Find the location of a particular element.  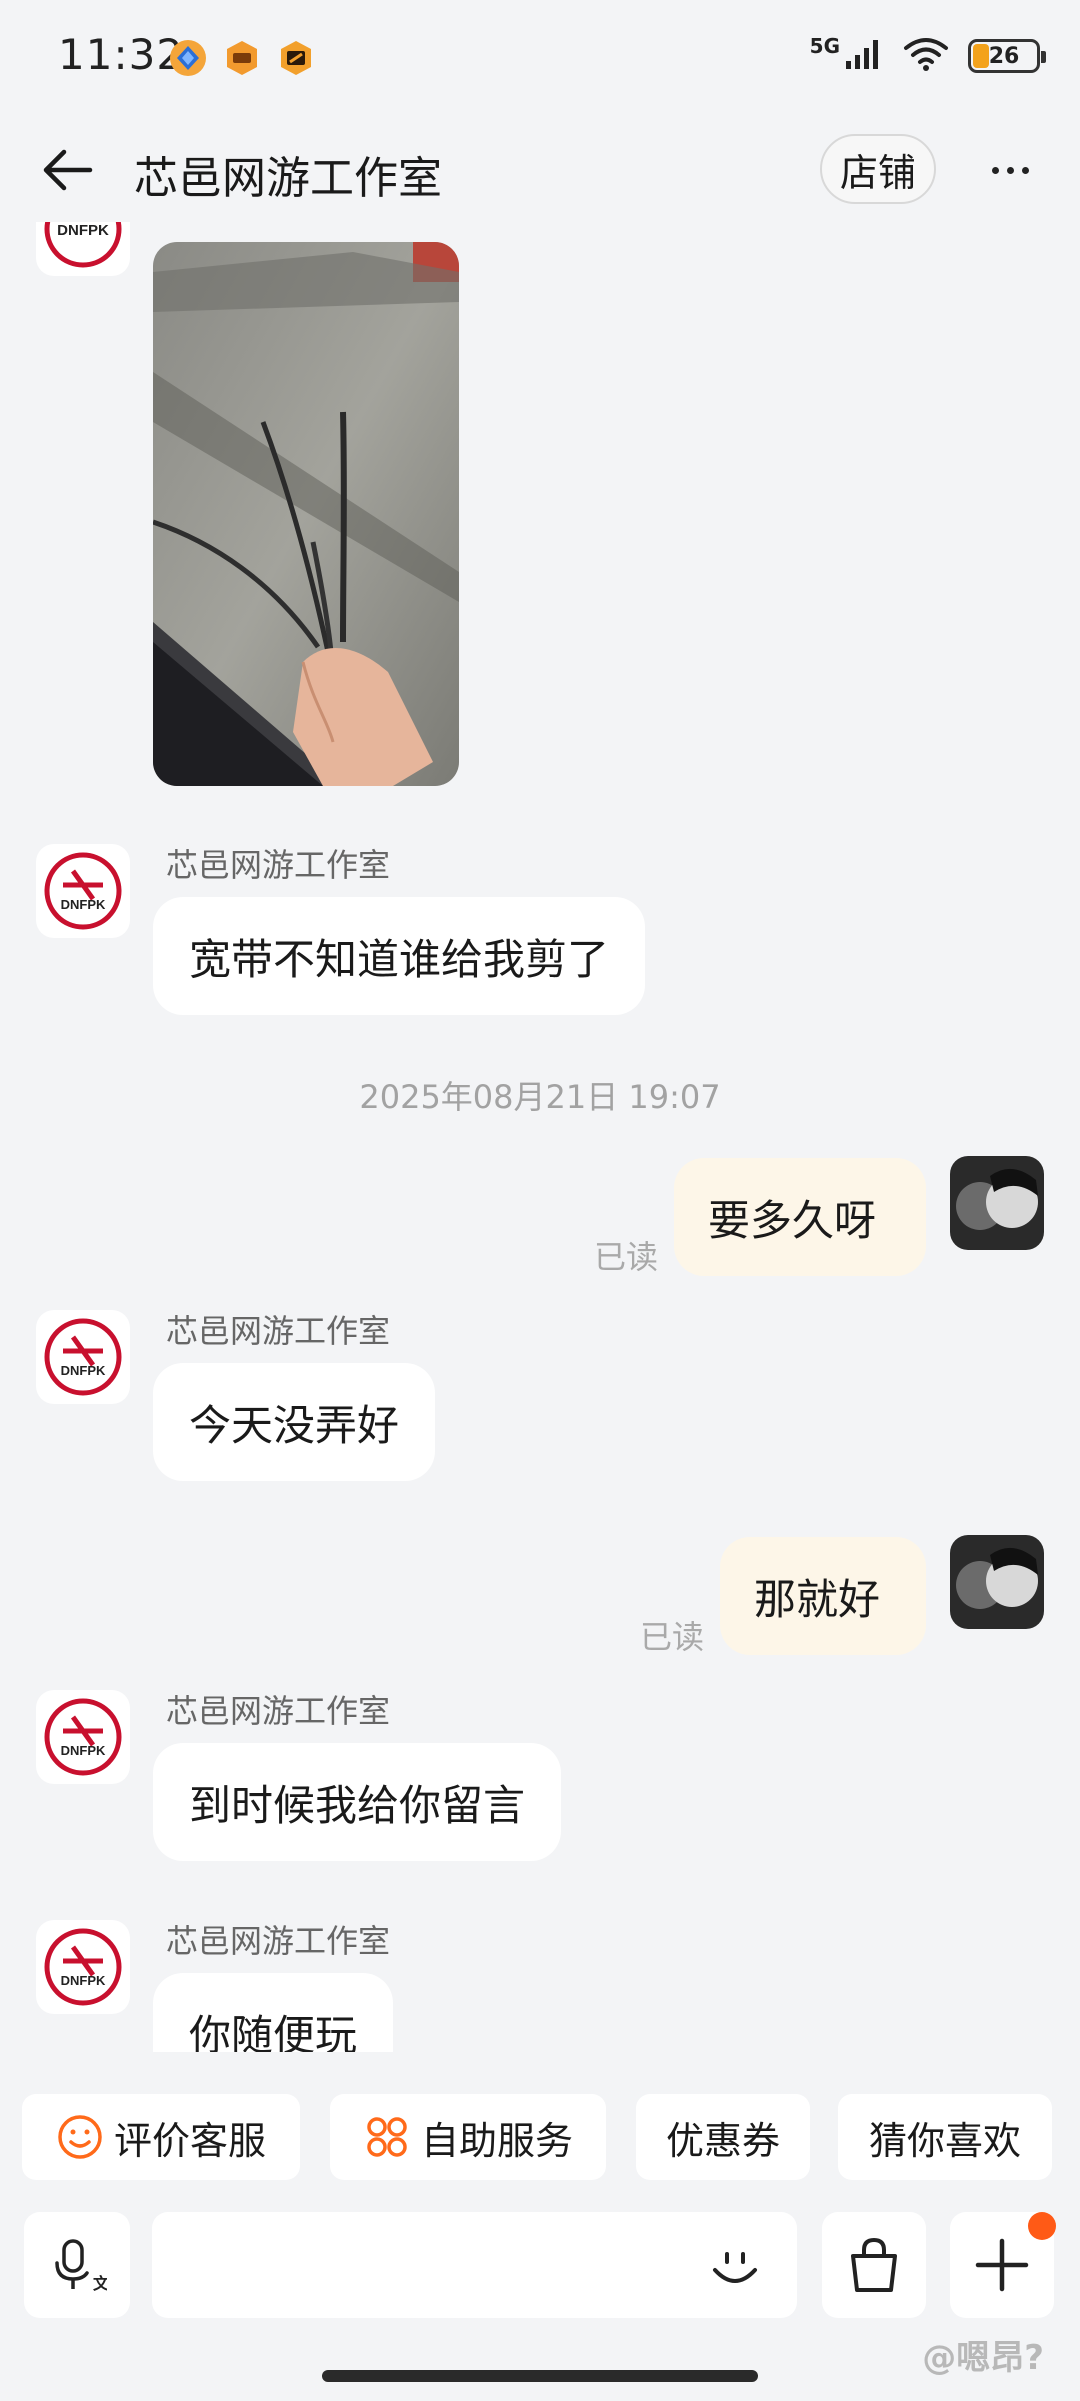

notification-dot is located at coordinates (1042, 2226).